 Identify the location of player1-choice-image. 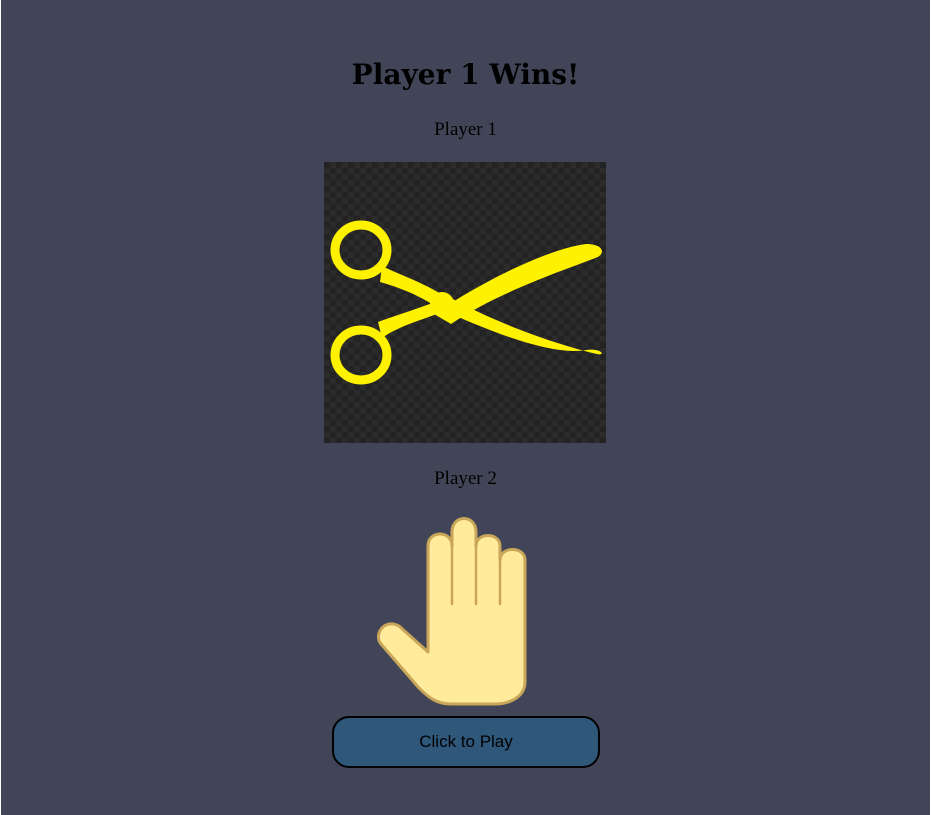
(465, 302).